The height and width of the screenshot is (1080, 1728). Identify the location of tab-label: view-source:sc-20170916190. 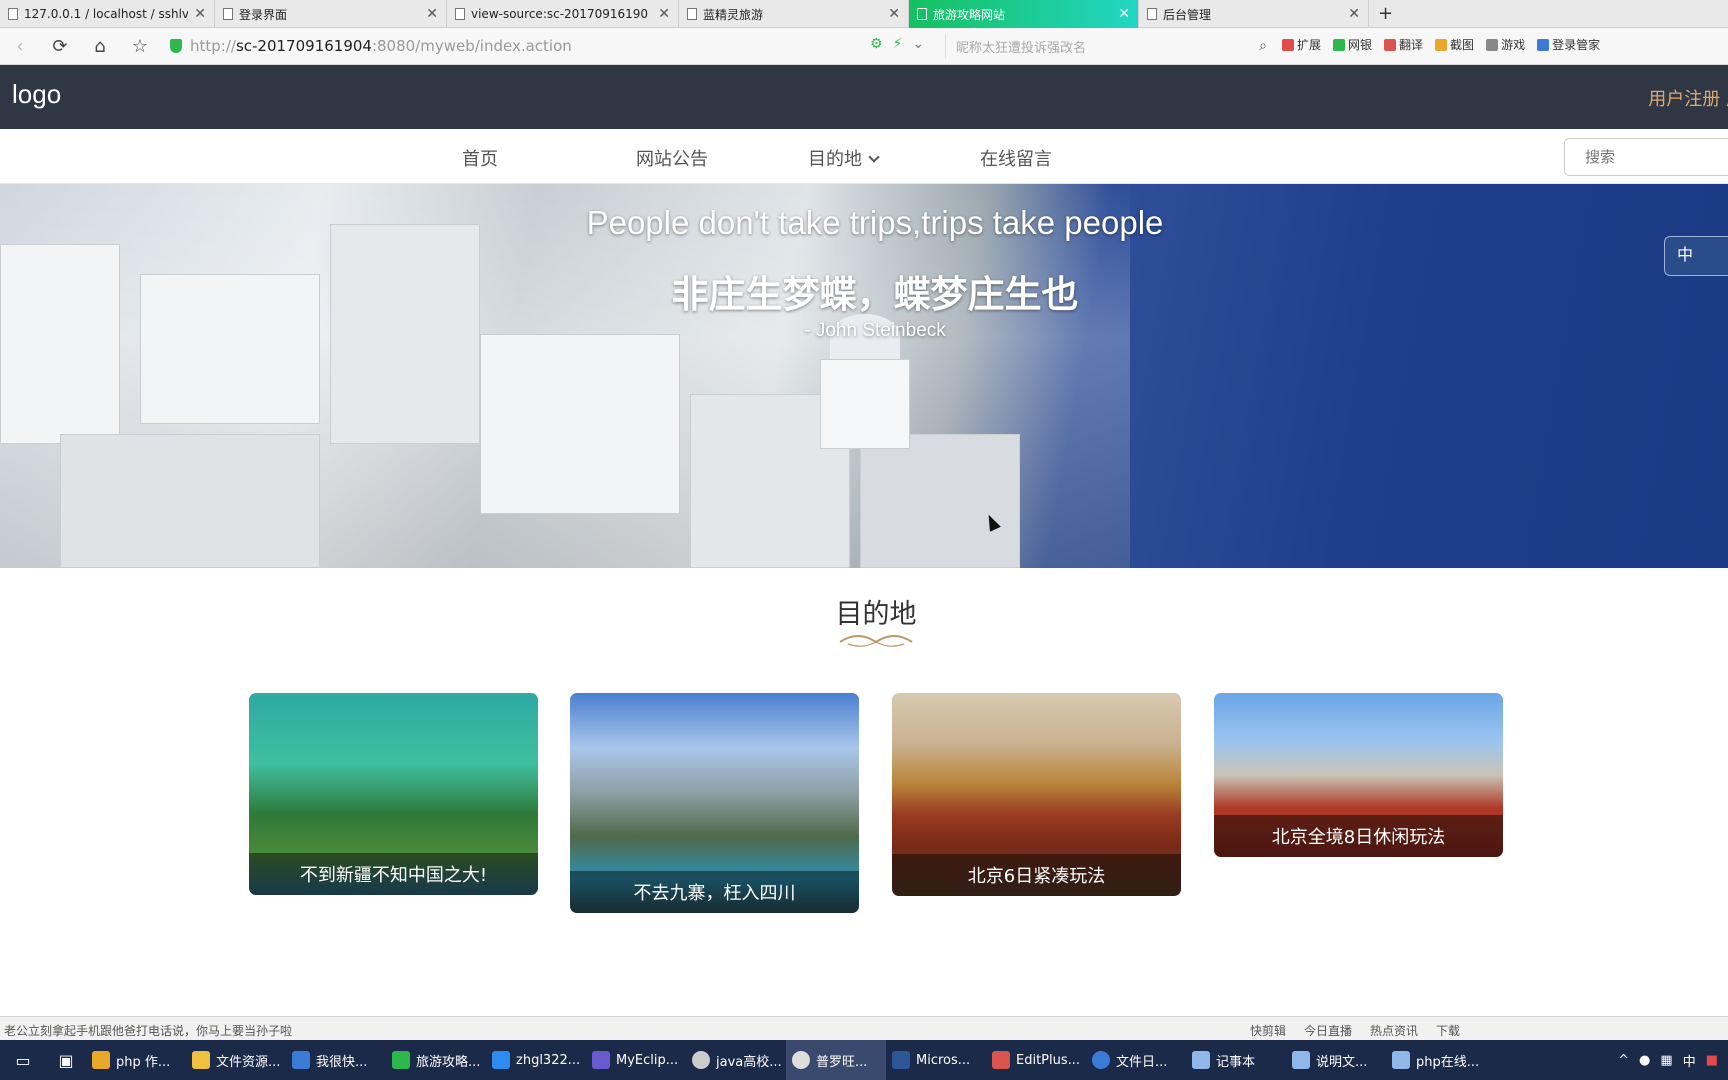
(560, 14).